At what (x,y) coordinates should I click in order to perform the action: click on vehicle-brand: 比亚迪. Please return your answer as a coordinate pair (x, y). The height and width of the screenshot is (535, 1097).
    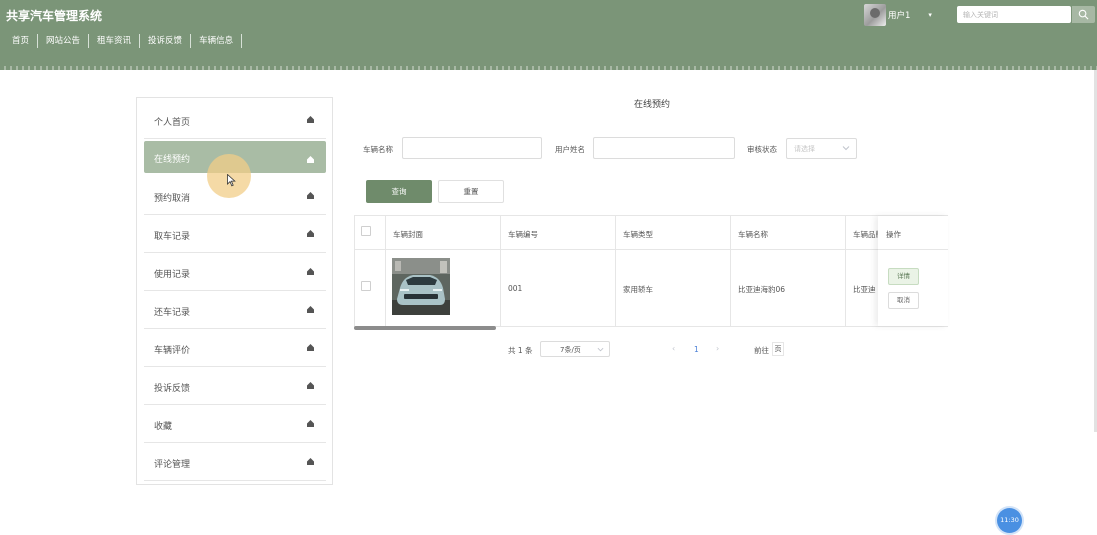
    Looking at the image, I should click on (864, 289).